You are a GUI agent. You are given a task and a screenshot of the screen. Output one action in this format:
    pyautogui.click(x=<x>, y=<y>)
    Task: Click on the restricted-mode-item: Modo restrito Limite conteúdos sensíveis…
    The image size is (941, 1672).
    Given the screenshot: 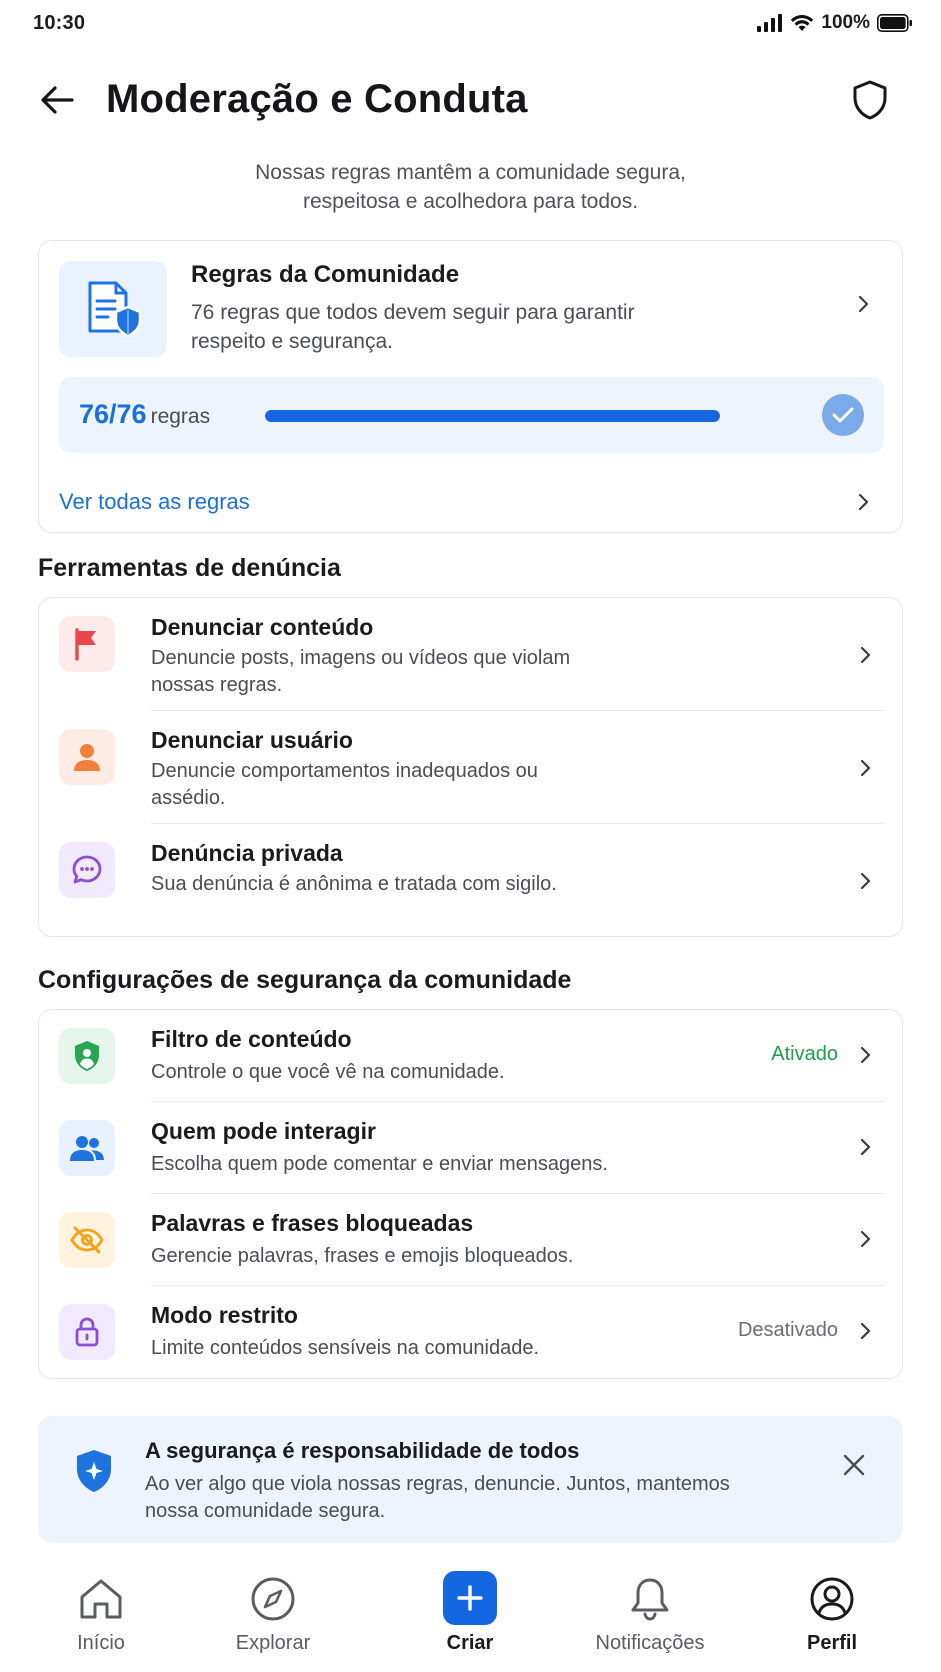 What is the action you would take?
    pyautogui.click(x=471, y=1332)
    